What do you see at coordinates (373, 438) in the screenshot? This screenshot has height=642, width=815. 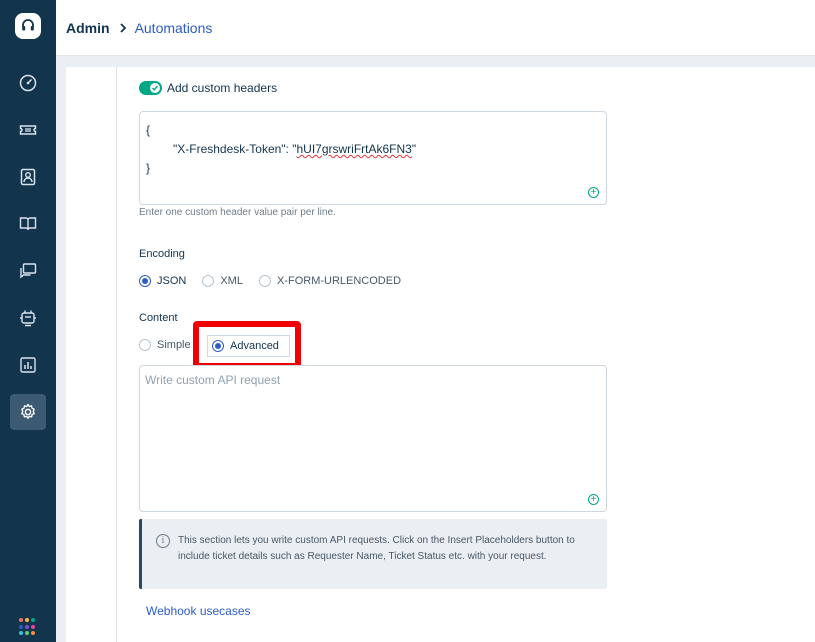 I see `api-request-textarea: Write custom API request +` at bounding box center [373, 438].